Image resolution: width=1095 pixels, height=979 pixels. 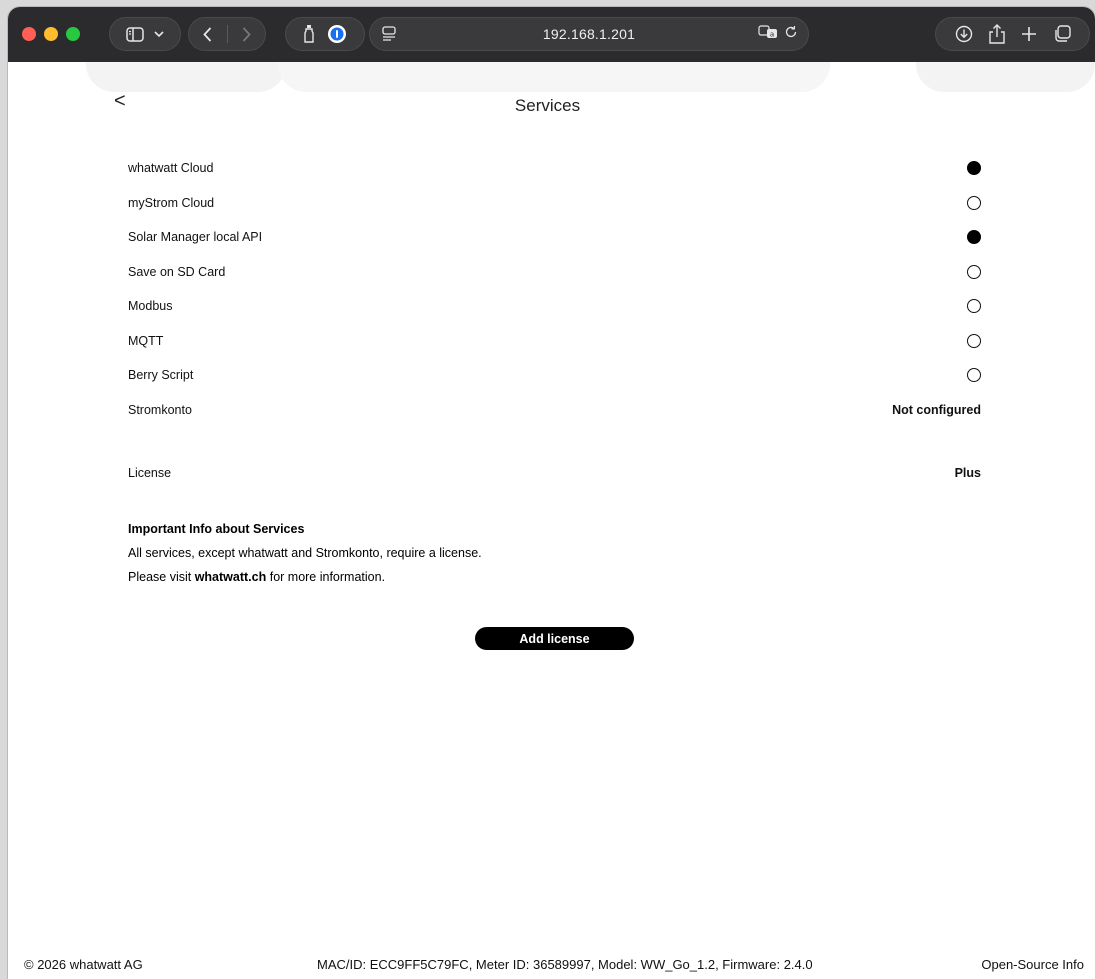 I want to click on zoom-window-button, so click(x=73, y=34).